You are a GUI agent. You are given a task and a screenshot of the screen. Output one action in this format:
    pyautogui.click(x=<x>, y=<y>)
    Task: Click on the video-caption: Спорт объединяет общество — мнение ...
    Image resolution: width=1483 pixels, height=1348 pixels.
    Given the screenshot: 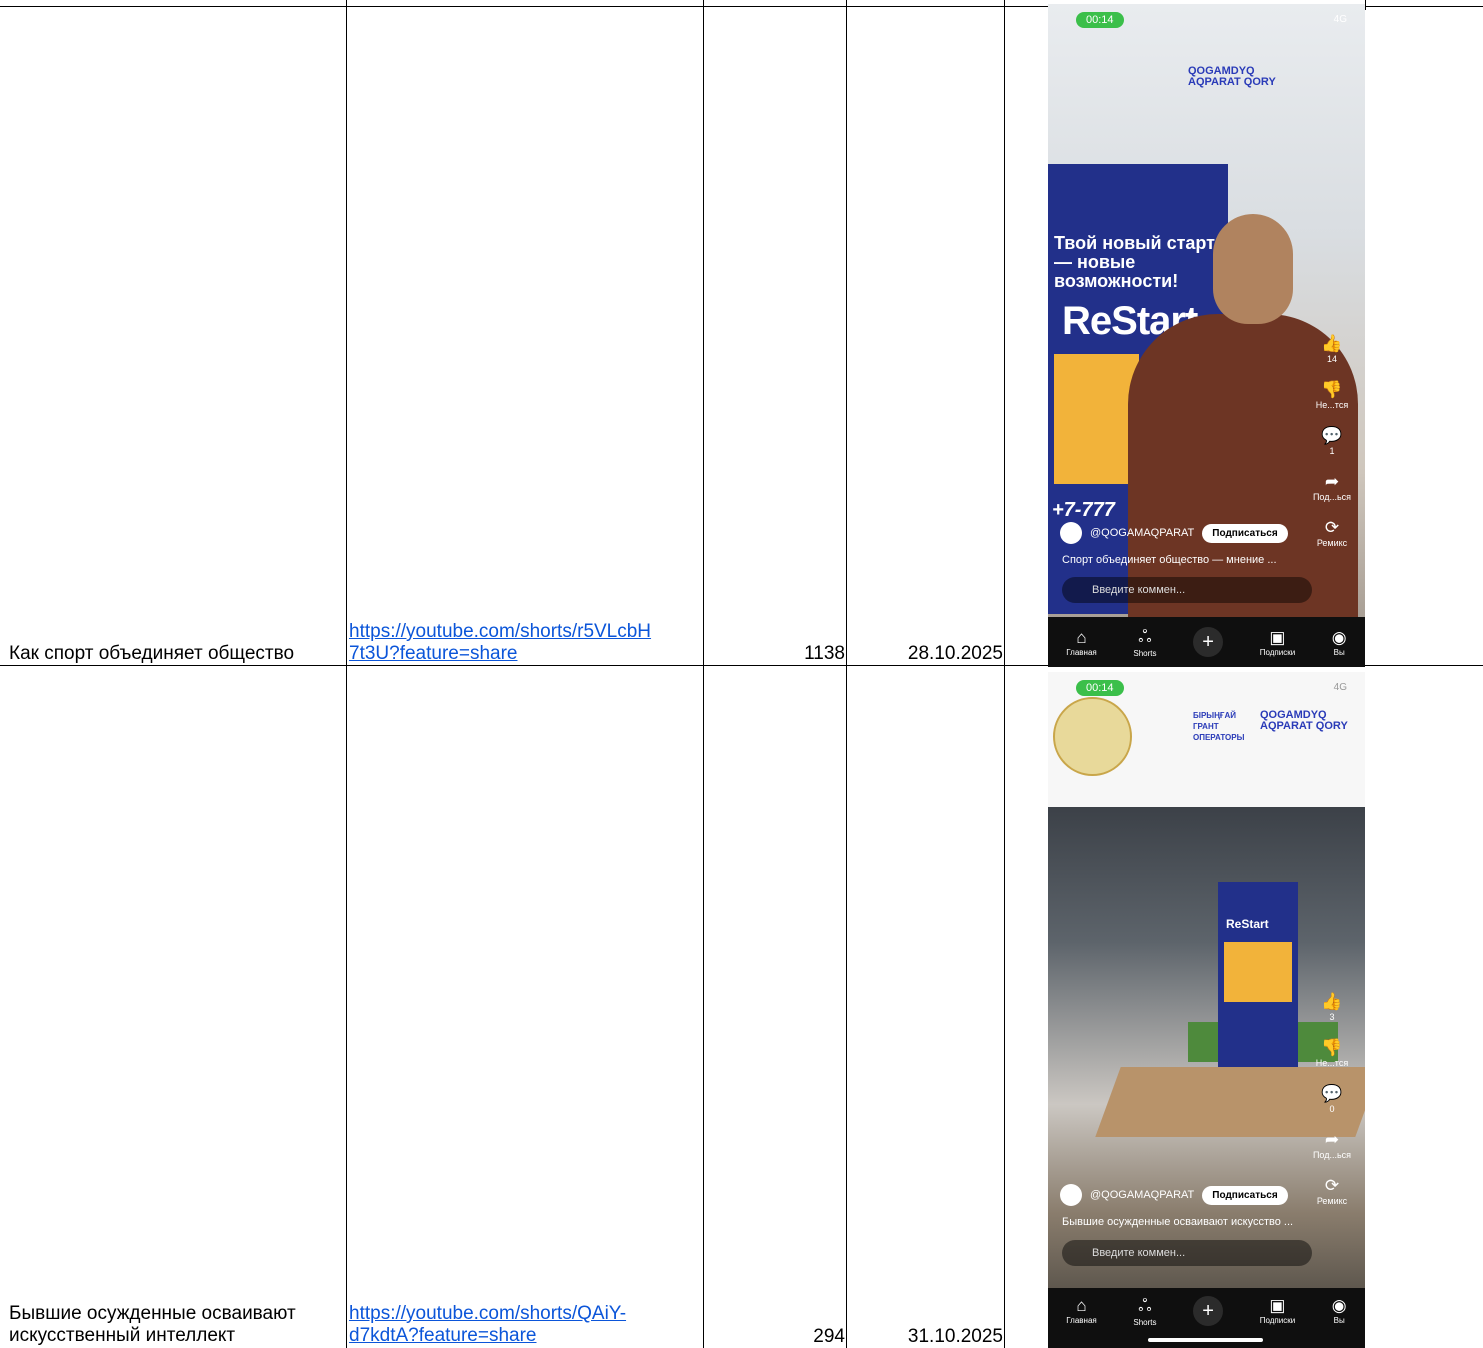 What is the action you would take?
    pyautogui.click(x=1169, y=560)
    